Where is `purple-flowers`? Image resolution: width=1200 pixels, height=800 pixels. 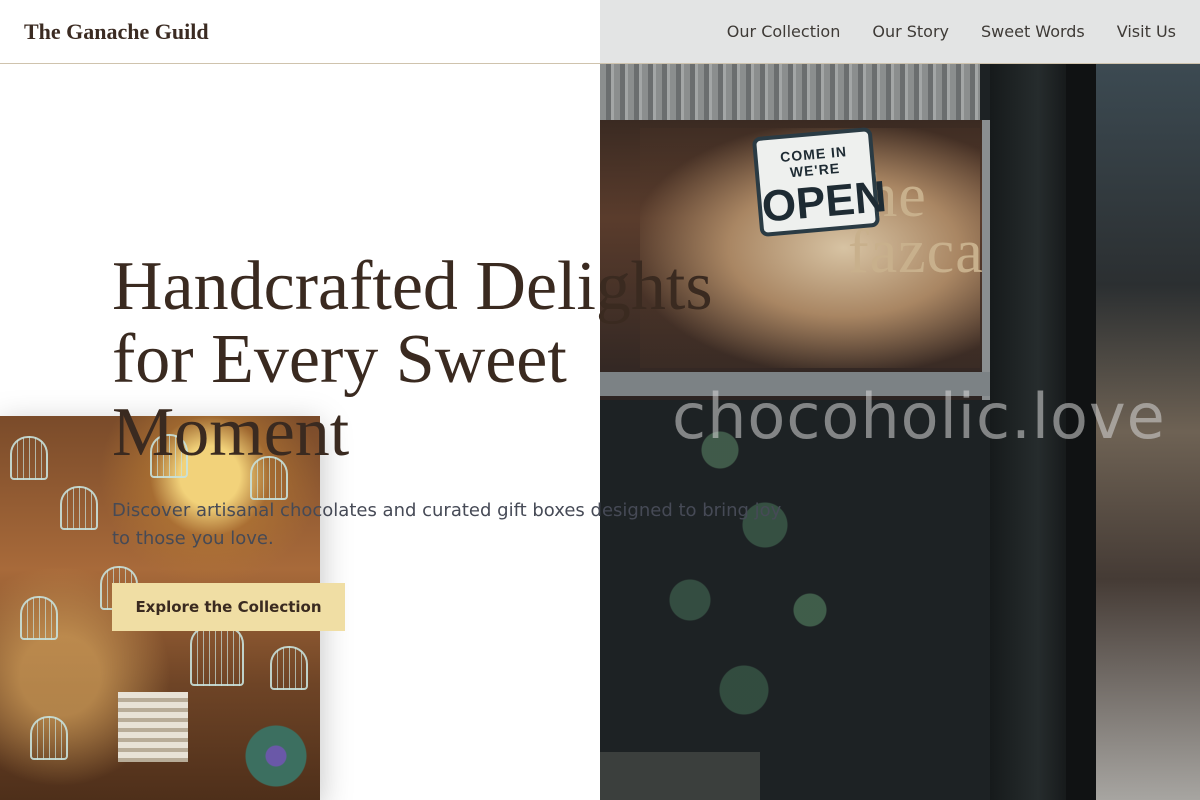
purple-flowers is located at coordinates (276, 756).